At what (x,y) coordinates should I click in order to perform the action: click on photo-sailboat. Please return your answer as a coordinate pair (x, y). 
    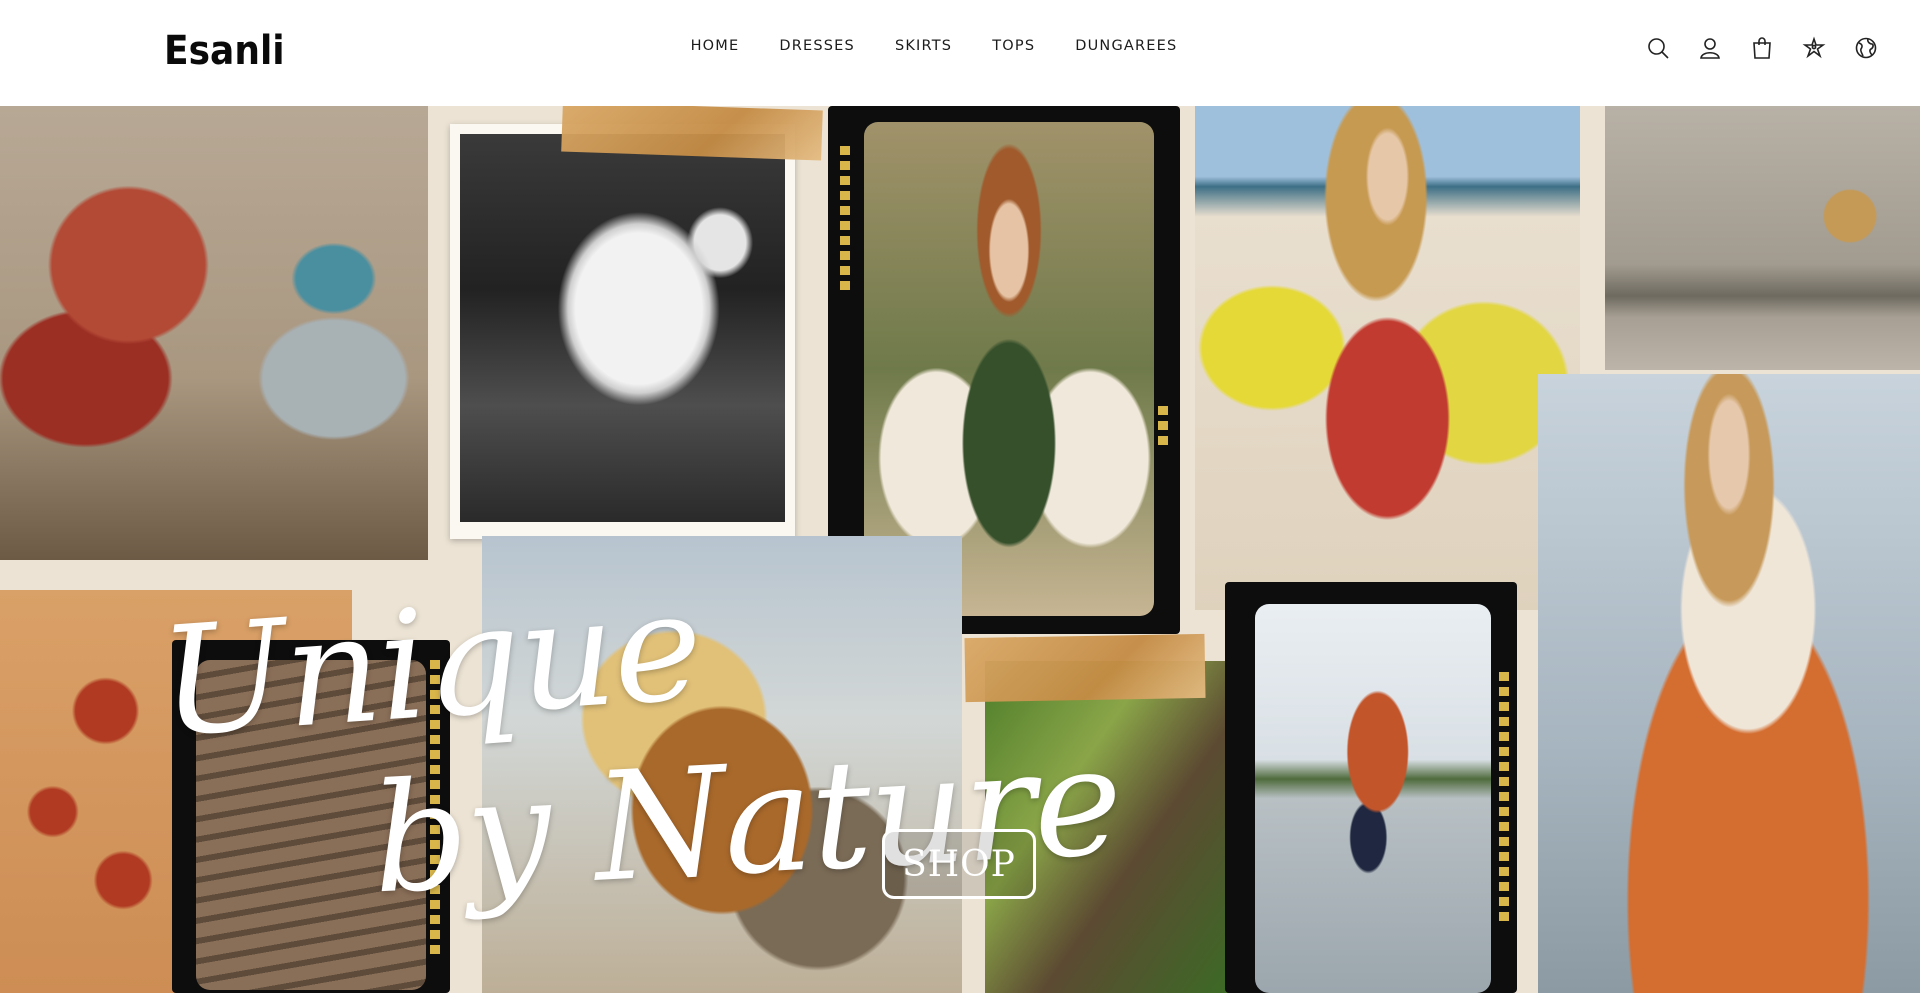
    Looking at the image, I should click on (1373, 798).